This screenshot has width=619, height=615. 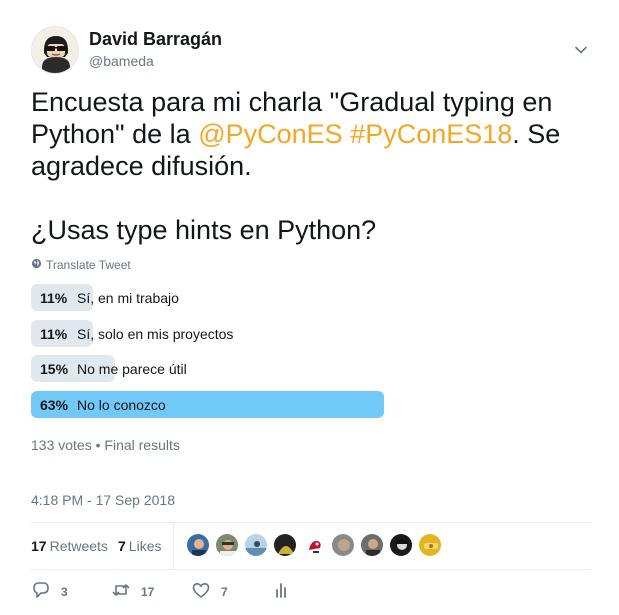 What do you see at coordinates (121, 61) in the screenshot?
I see `author-handle: @bameda` at bounding box center [121, 61].